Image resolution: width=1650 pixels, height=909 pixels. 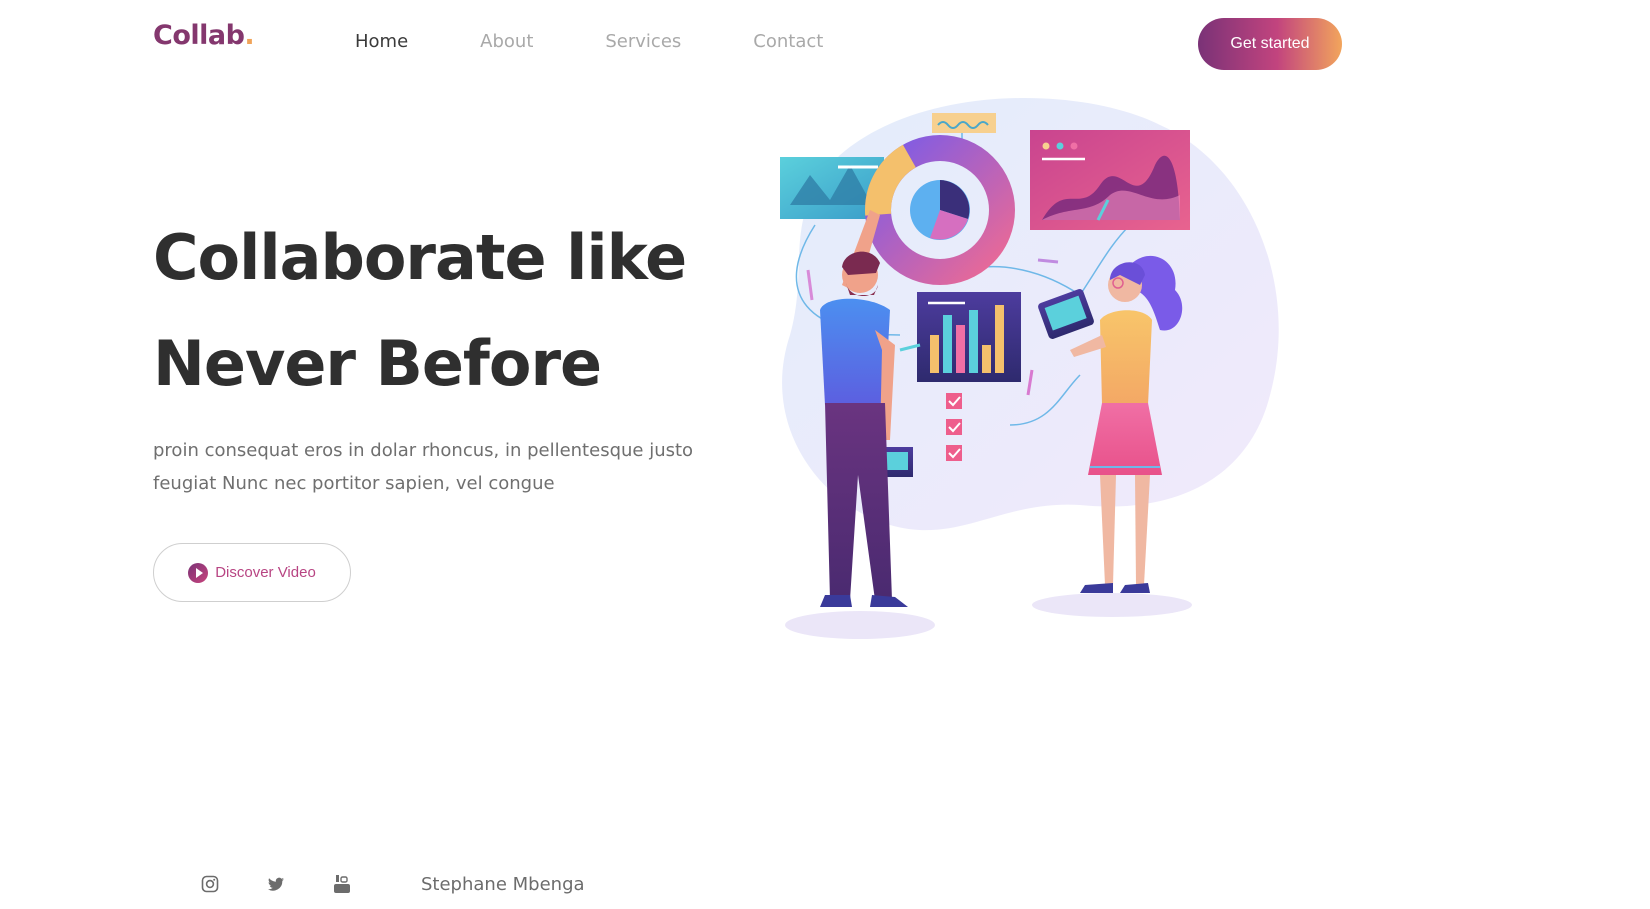 What do you see at coordinates (503, 884) in the screenshot?
I see `author-name: Stephane Mbenga` at bounding box center [503, 884].